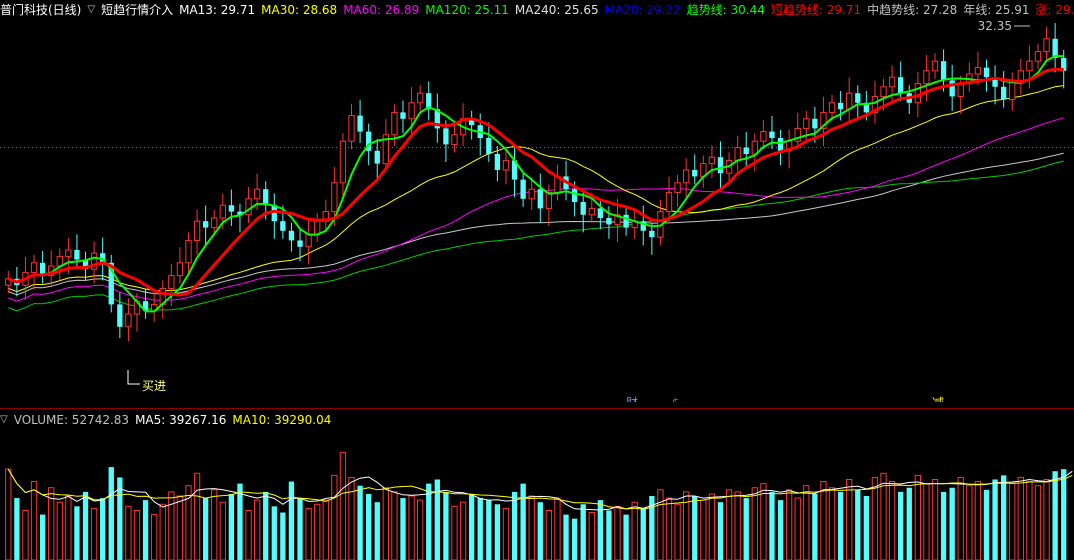 This screenshot has width=1074, height=560. What do you see at coordinates (282, 420) in the screenshot?
I see `volume-header-value-2: MA10: 39290.04` at bounding box center [282, 420].